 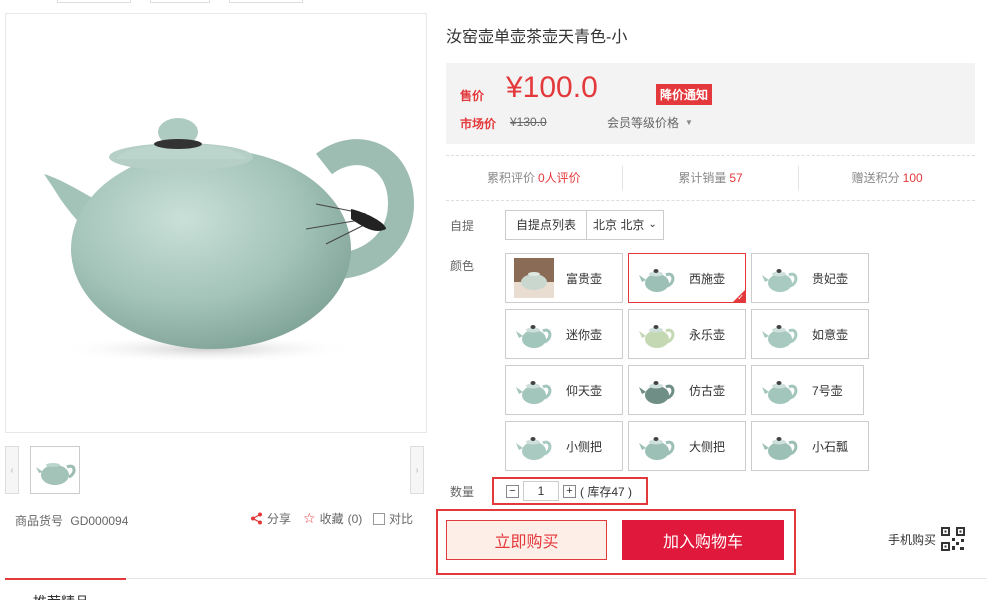 I want to click on pickup-city-select: 北京 北京 ⌄, so click(x=625, y=225).